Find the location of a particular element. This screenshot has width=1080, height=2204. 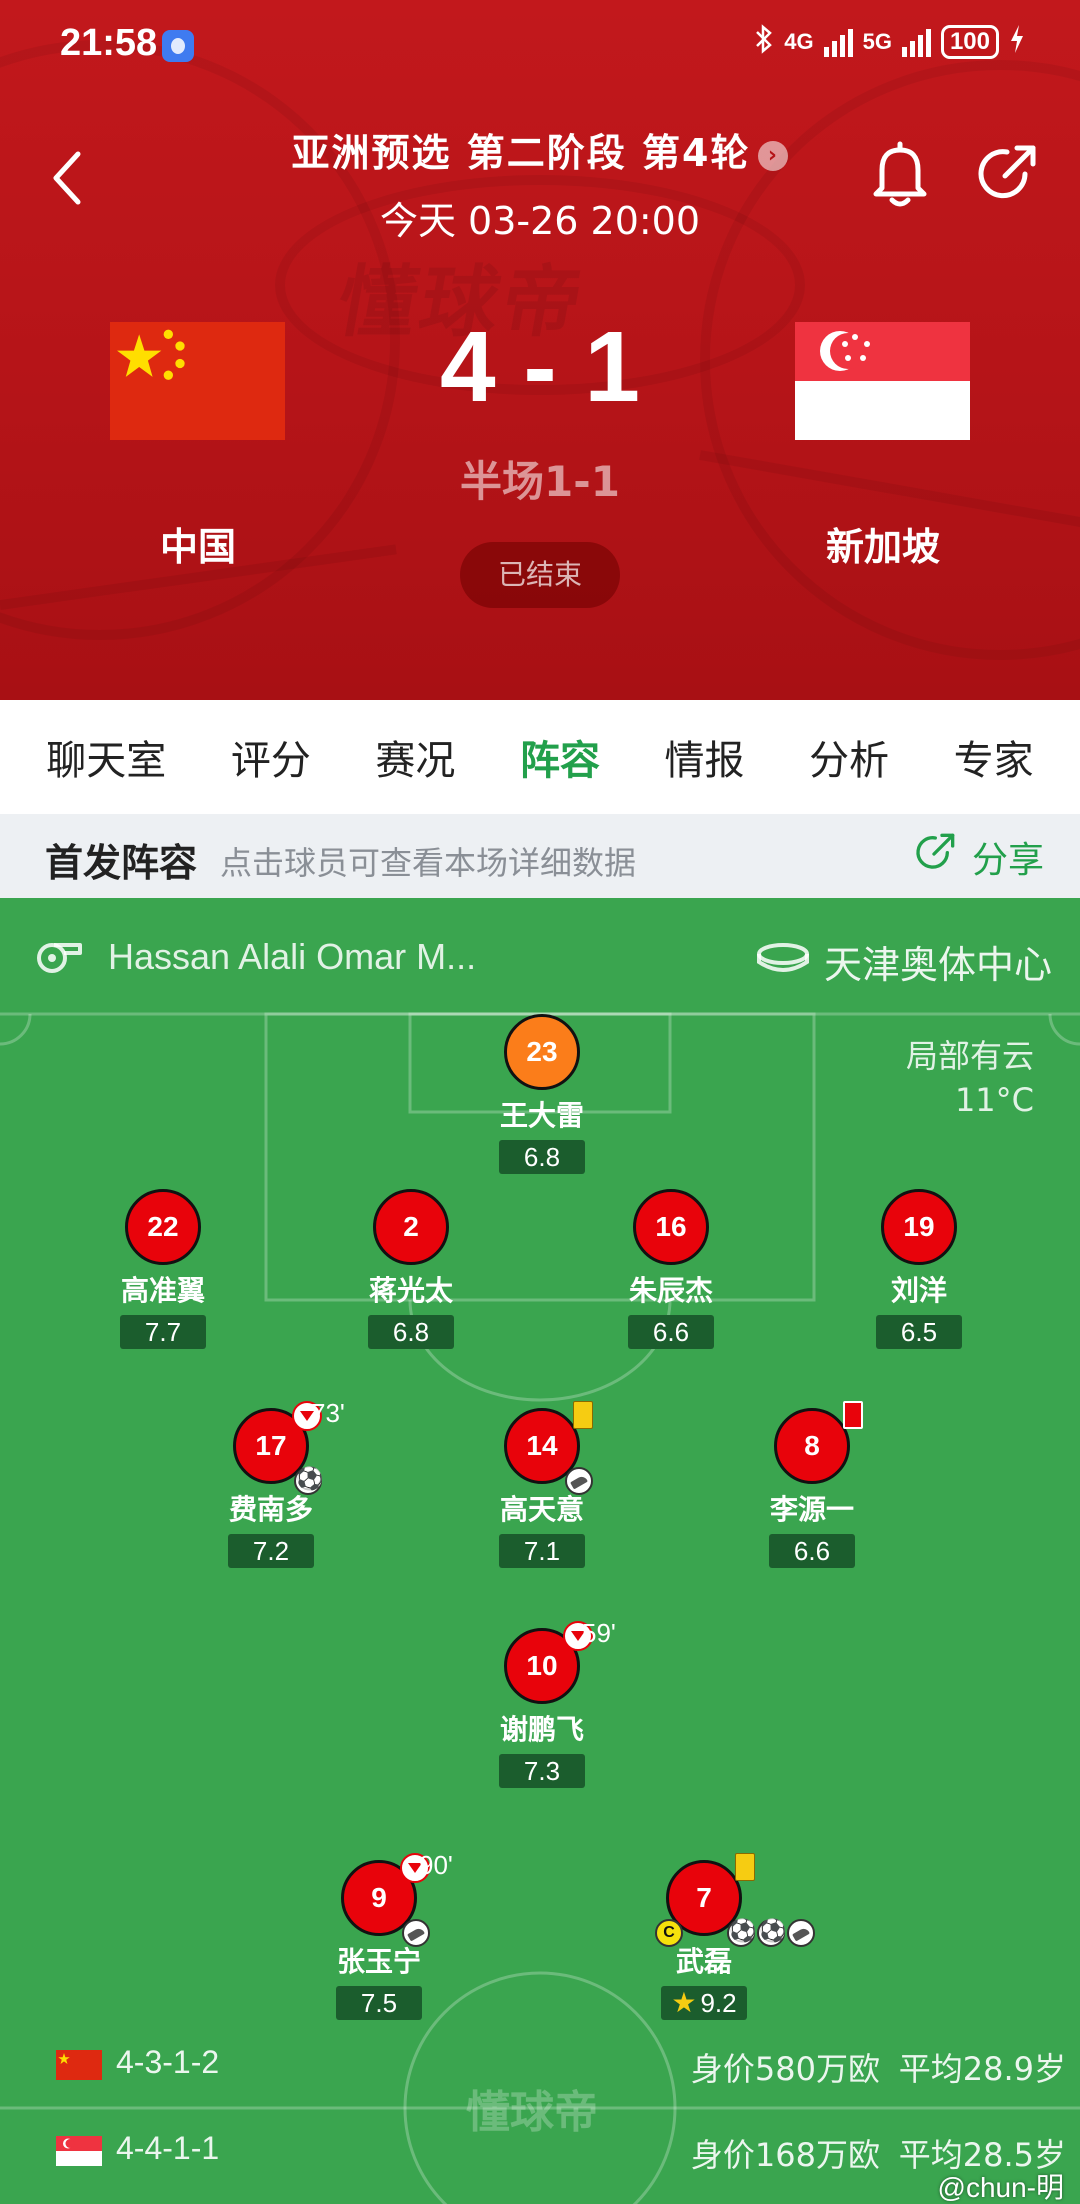

player-card: 14 高天意 7.1 is located at coordinates (542, 1484).